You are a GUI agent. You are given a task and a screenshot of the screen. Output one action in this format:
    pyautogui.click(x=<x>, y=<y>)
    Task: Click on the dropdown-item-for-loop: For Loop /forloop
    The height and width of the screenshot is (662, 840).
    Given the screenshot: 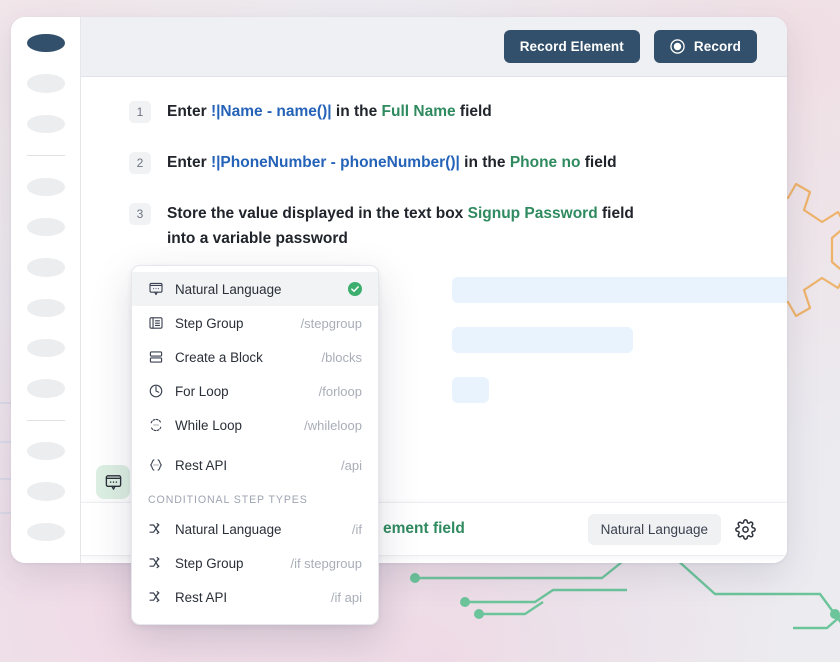 What is the action you would take?
    pyautogui.click(x=255, y=391)
    